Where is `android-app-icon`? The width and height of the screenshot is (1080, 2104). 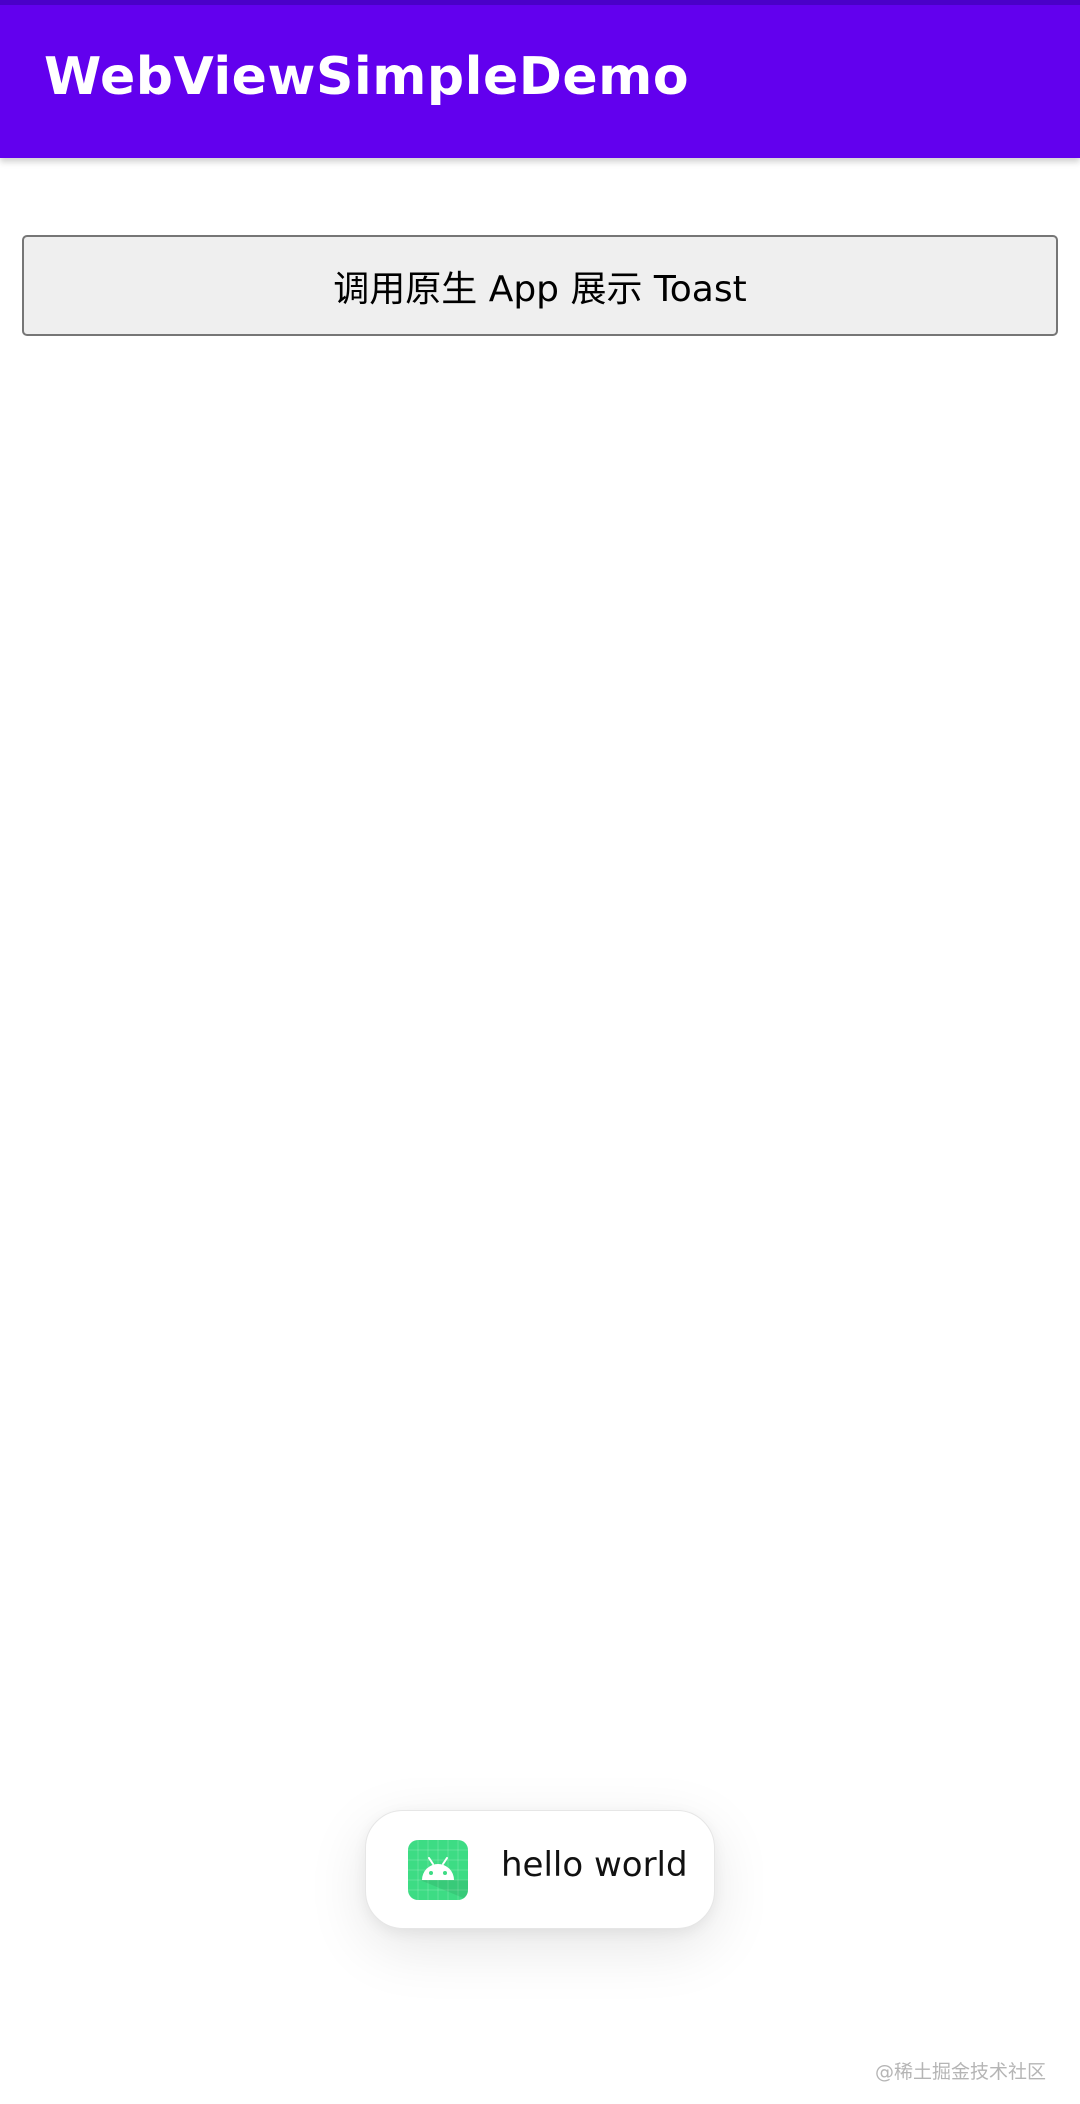 android-app-icon is located at coordinates (438, 1870).